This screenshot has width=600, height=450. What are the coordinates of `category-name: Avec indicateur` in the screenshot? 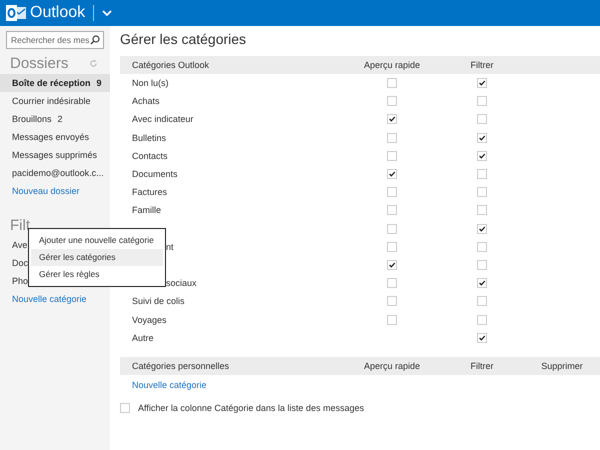 It's located at (163, 119).